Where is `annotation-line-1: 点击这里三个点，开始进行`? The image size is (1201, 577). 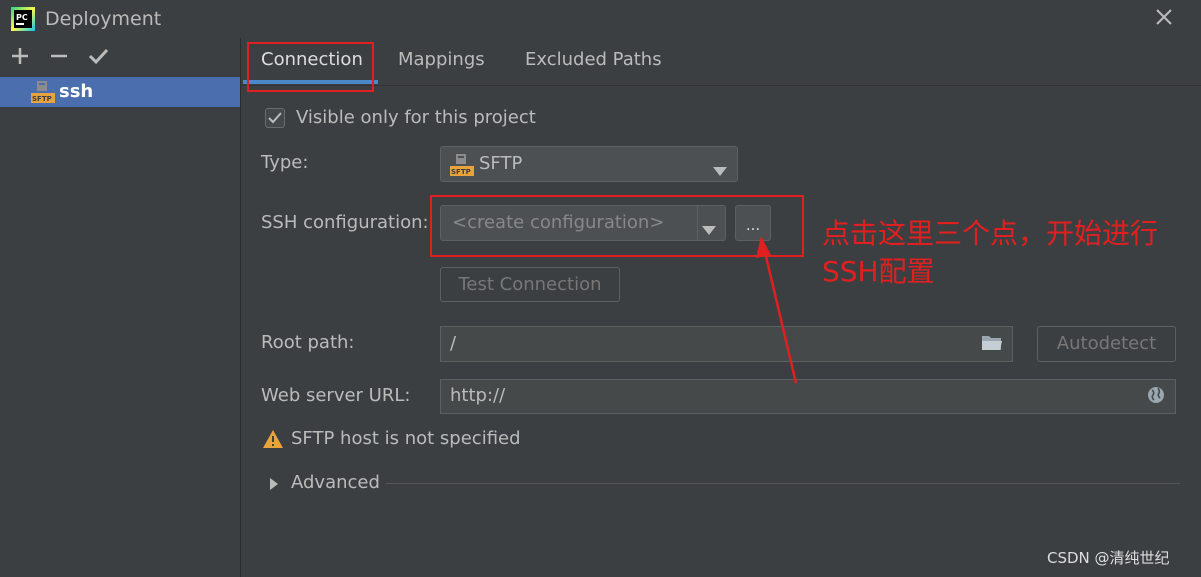
annotation-line-1: 点击这里三个点，开始进行 is located at coordinates (990, 233).